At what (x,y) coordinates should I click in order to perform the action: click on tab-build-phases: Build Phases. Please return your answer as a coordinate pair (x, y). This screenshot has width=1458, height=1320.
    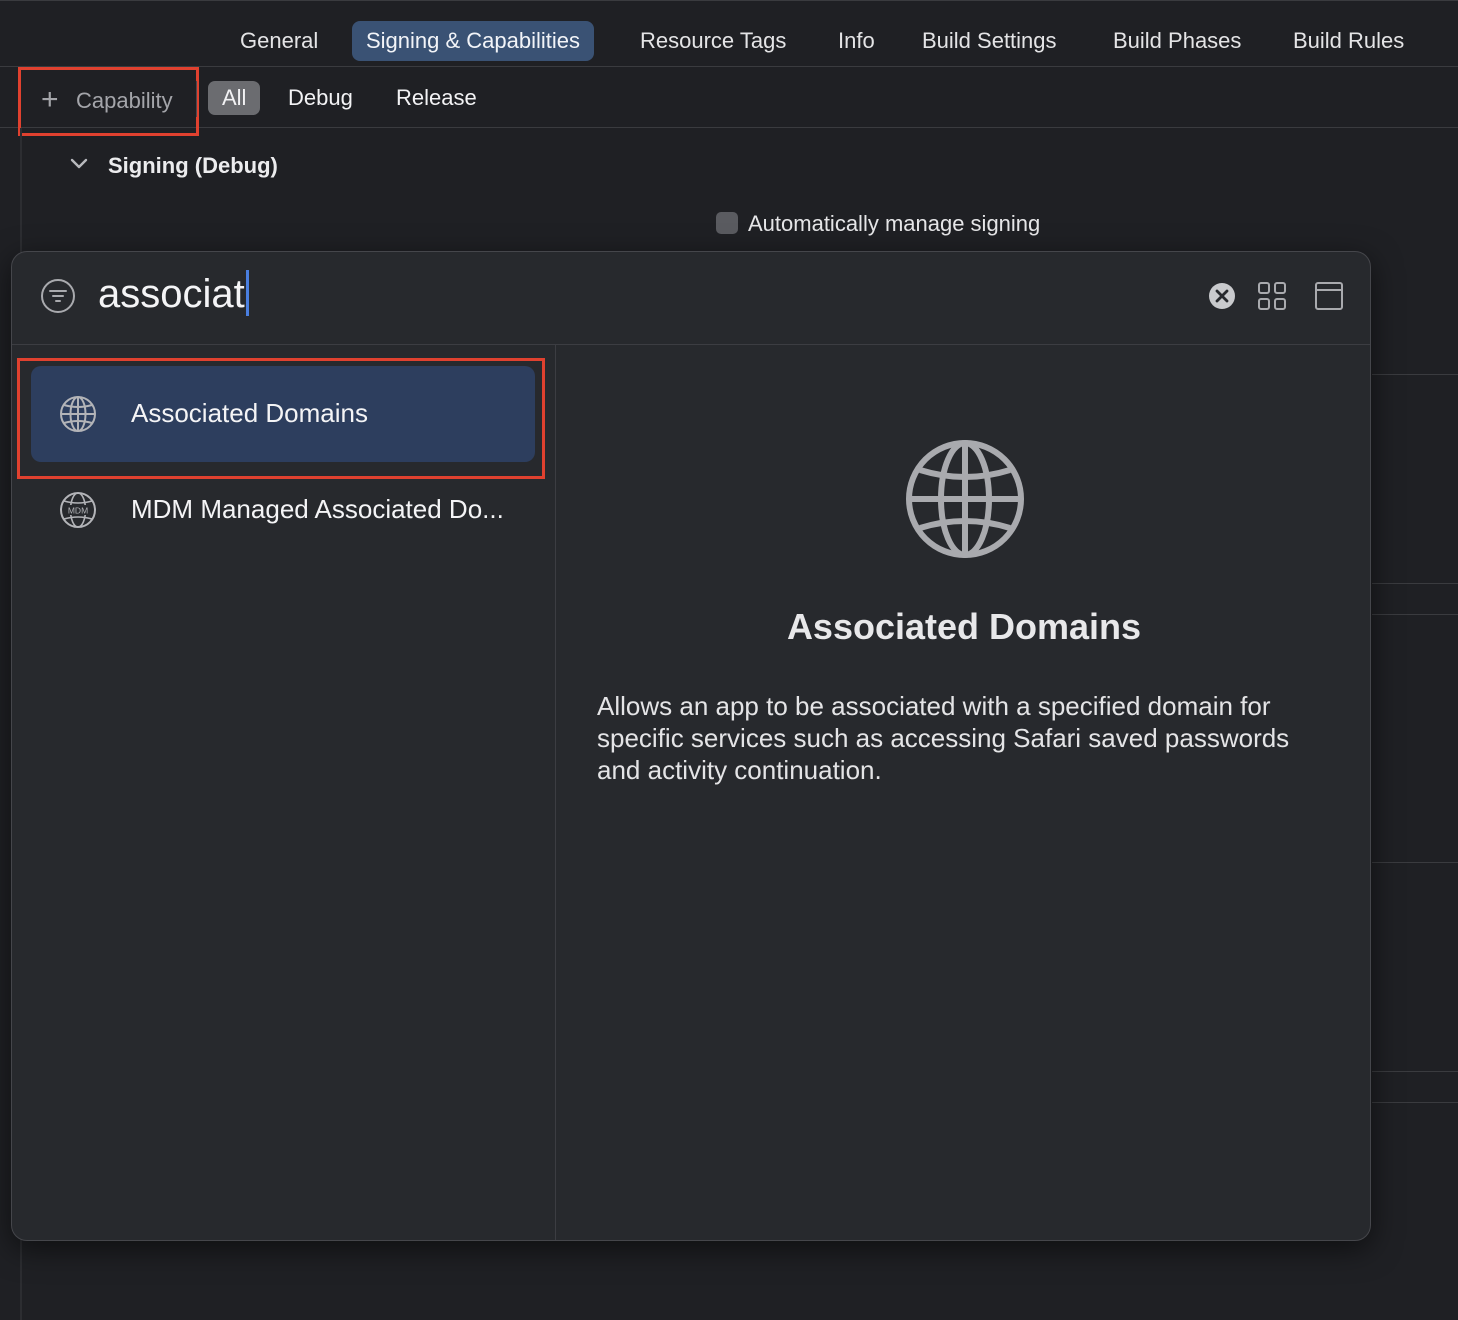
    Looking at the image, I should click on (1177, 41).